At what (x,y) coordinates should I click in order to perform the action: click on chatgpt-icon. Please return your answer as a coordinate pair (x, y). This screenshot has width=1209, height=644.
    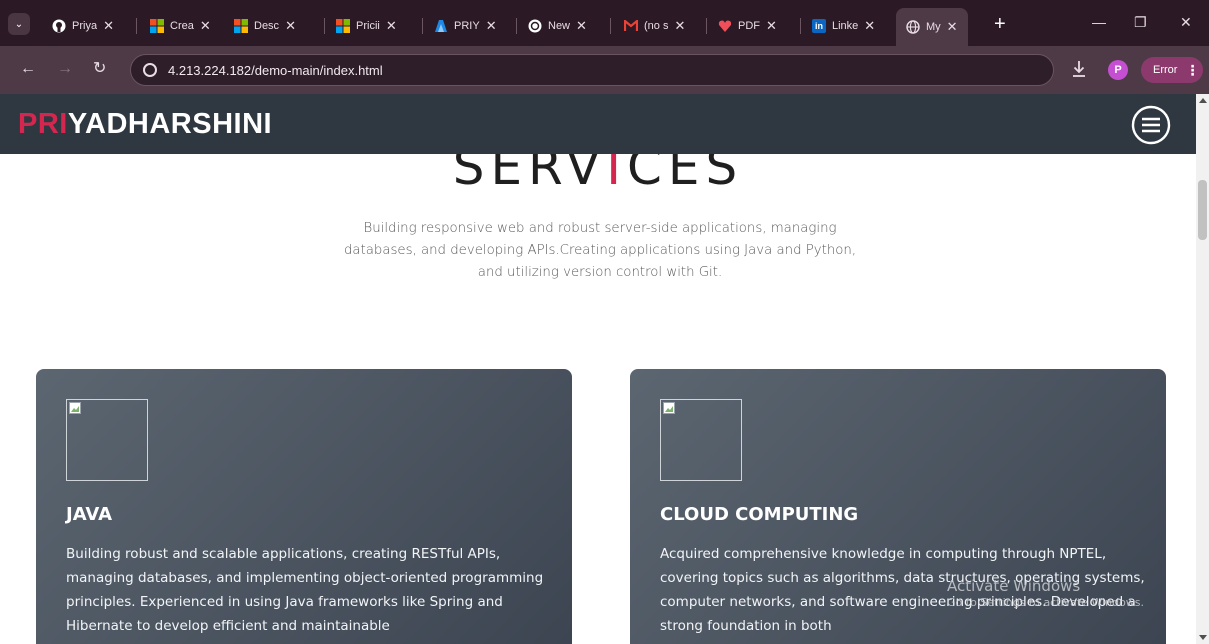
    Looking at the image, I should click on (535, 26).